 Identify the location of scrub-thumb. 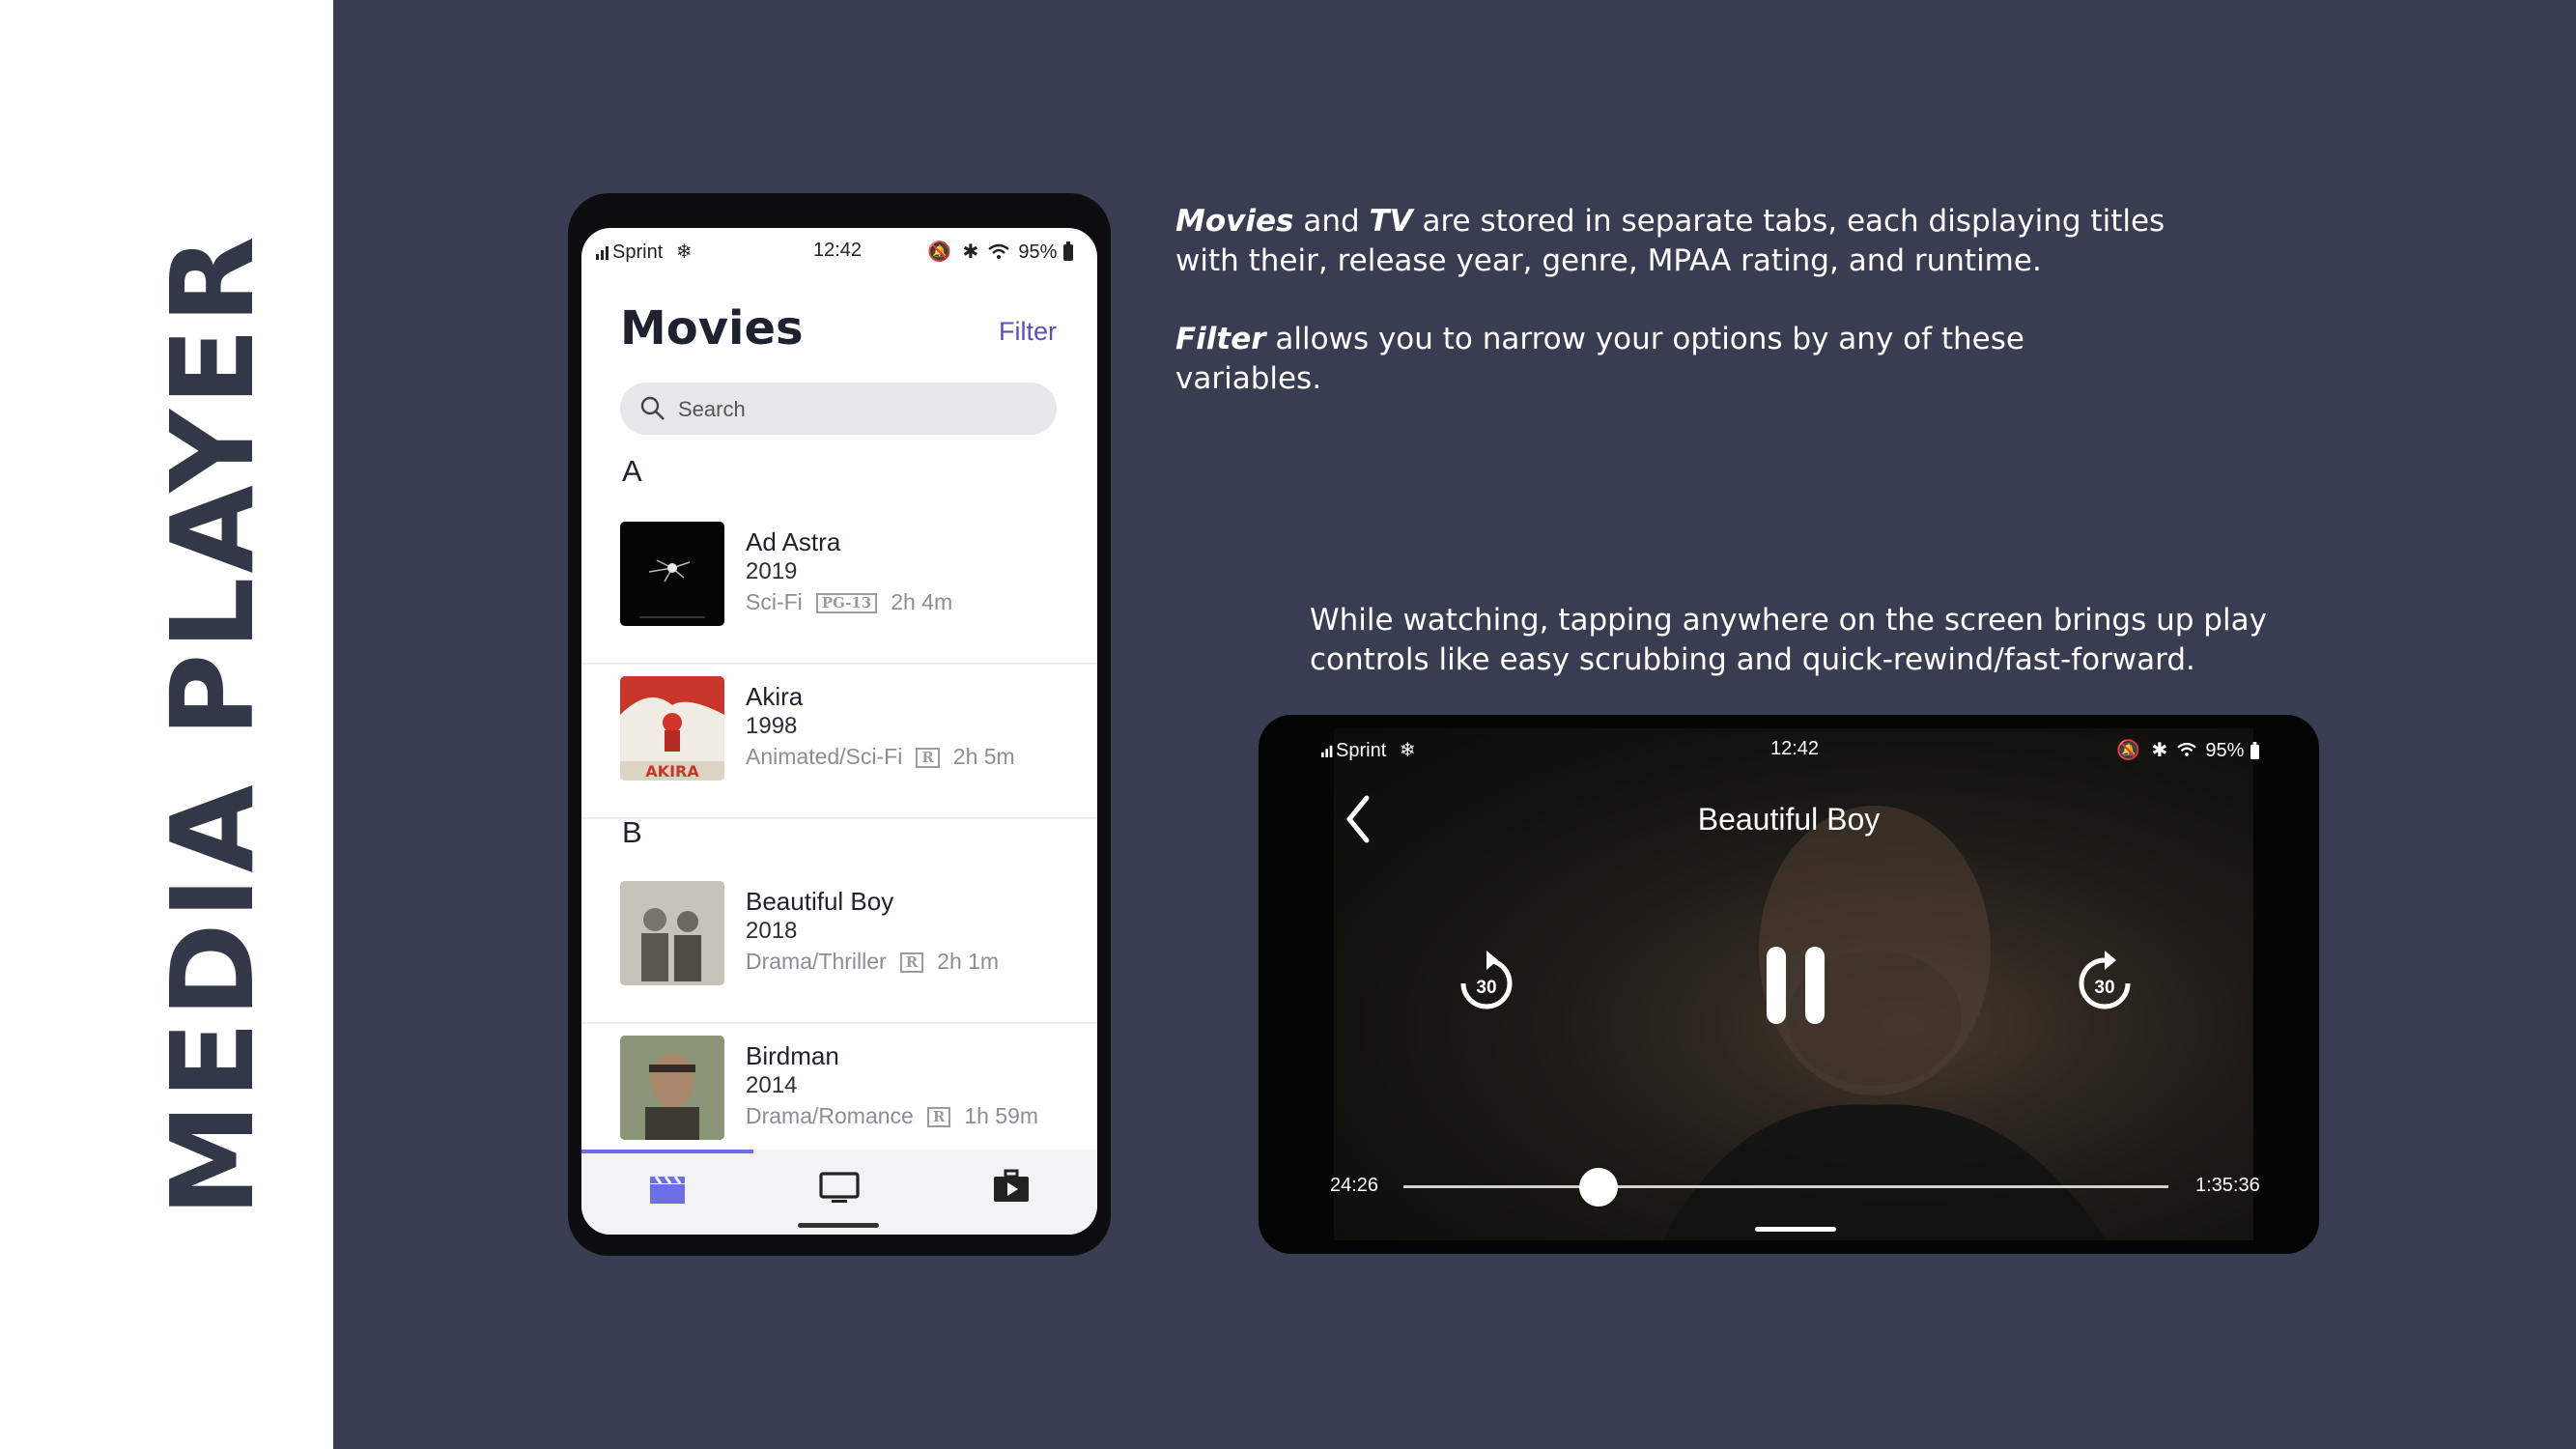
(1598, 1187).